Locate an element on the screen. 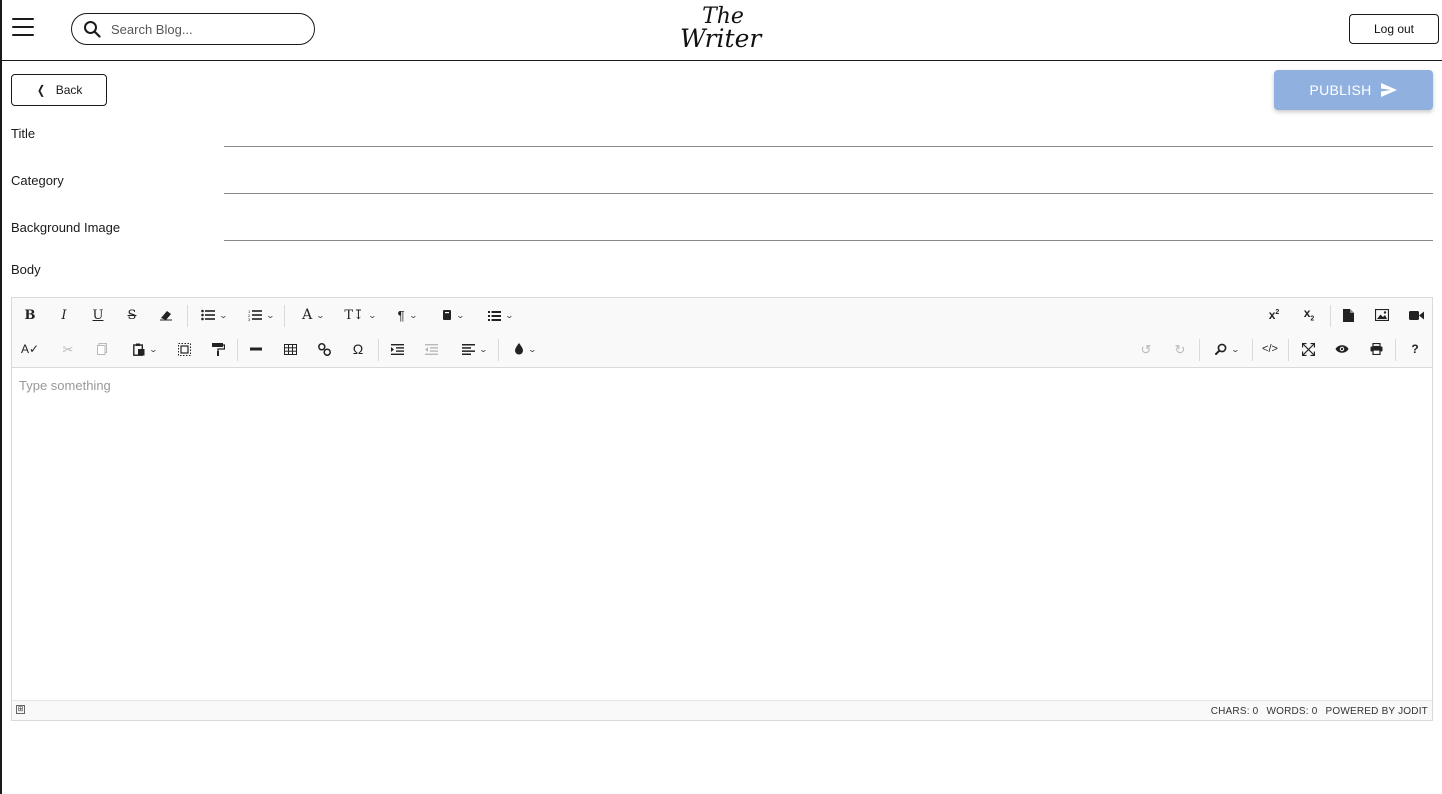 The height and width of the screenshot is (794, 1442). paragraph-icon: ¶ ⌄ is located at coordinates (407, 315).